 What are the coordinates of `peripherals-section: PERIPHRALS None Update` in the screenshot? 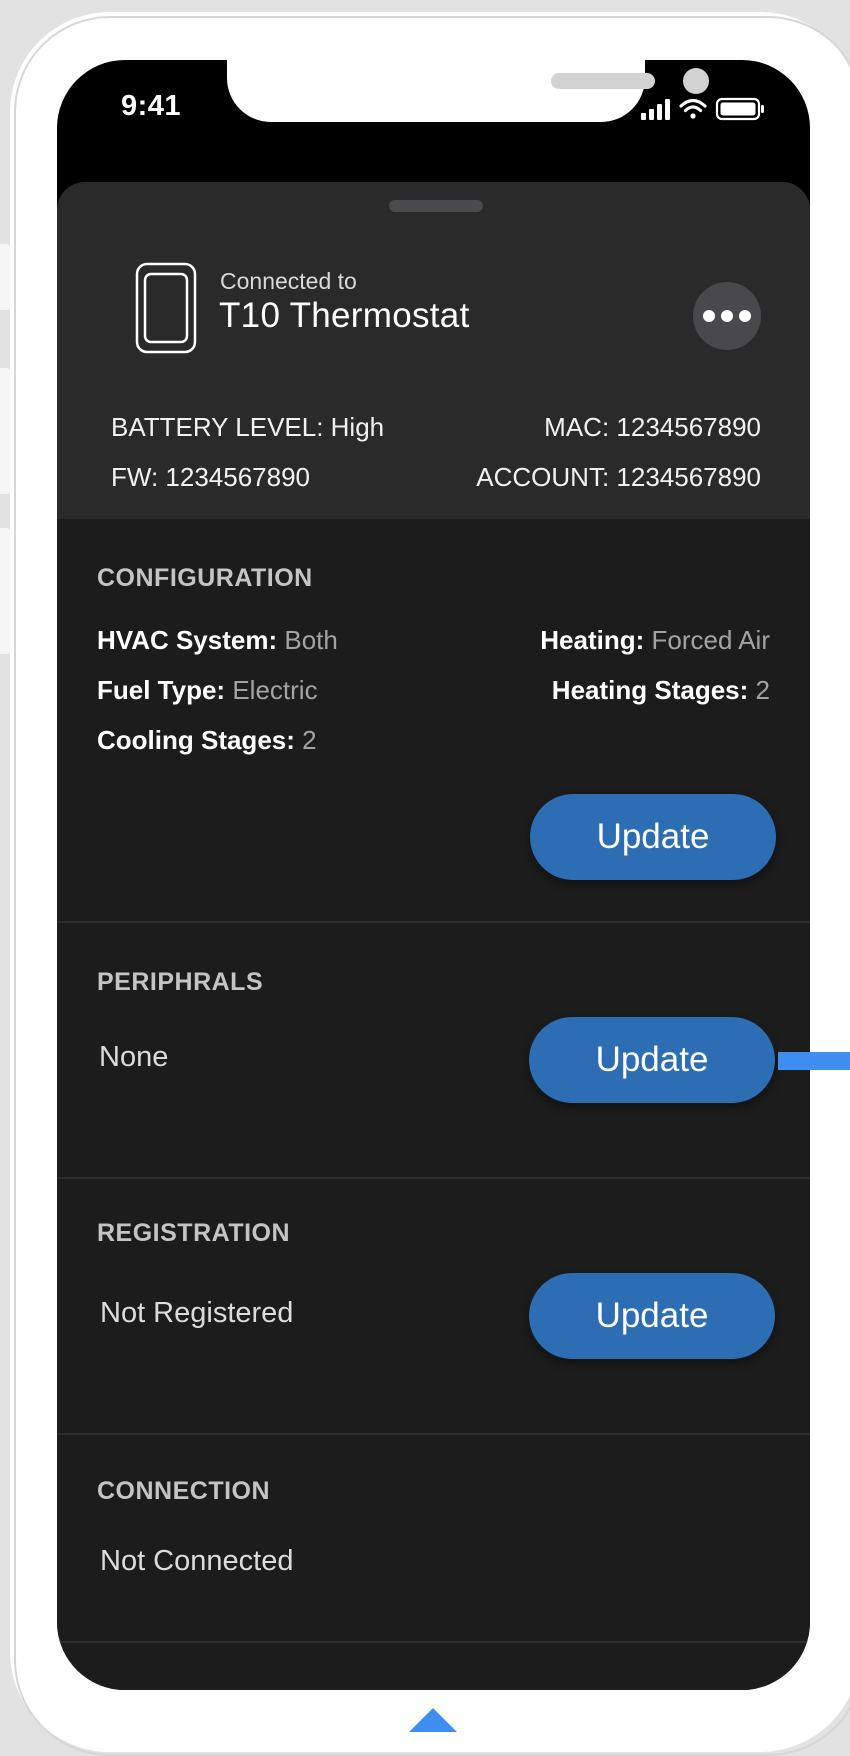 It's located at (433, 1050).